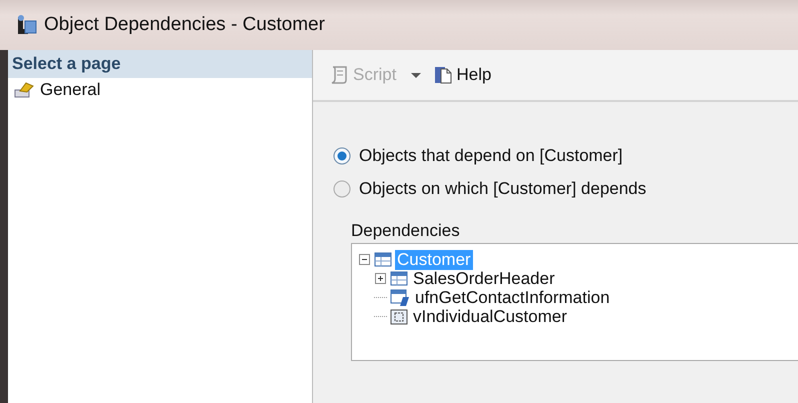 This screenshot has width=798, height=403. What do you see at coordinates (160, 90) in the screenshot?
I see `page-item: General` at bounding box center [160, 90].